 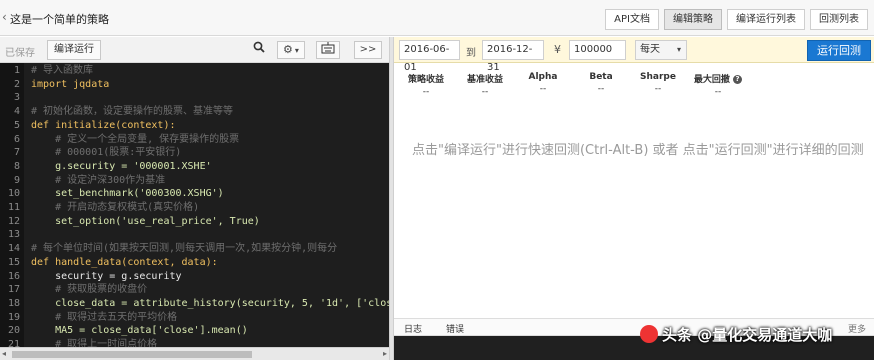 I want to click on code-line: 16 security = g.security, so click(x=194, y=277).